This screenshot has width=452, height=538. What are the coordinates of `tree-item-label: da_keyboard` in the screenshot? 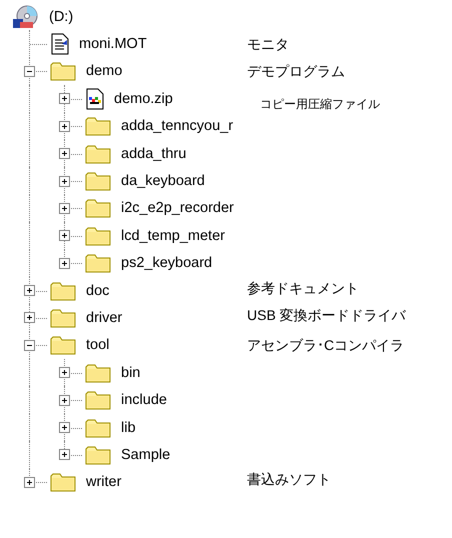 It's located at (163, 181).